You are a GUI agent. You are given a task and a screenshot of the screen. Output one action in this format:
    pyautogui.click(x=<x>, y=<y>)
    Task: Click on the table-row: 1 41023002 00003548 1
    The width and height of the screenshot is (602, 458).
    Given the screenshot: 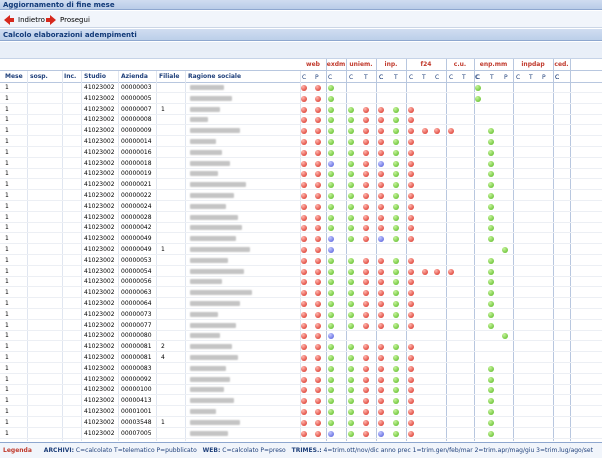 What is the action you would take?
    pyautogui.click(x=301, y=423)
    